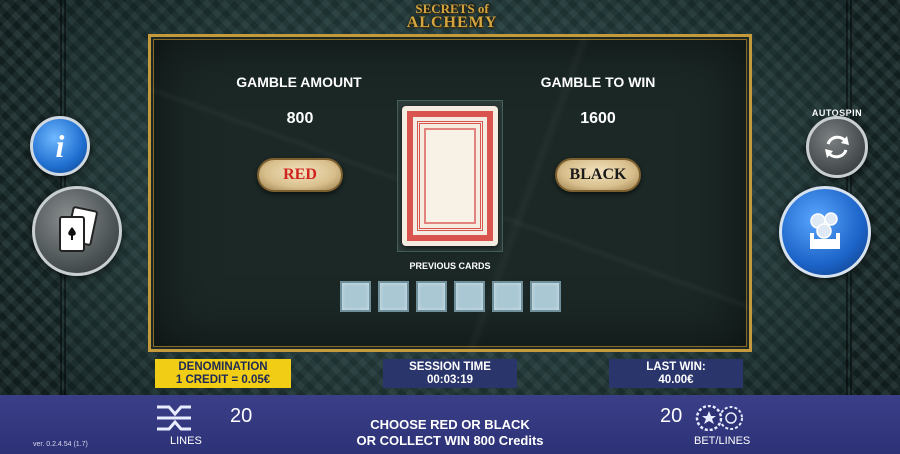 This screenshot has height=454, width=900. I want to click on red-button-label: RED, so click(300, 174).